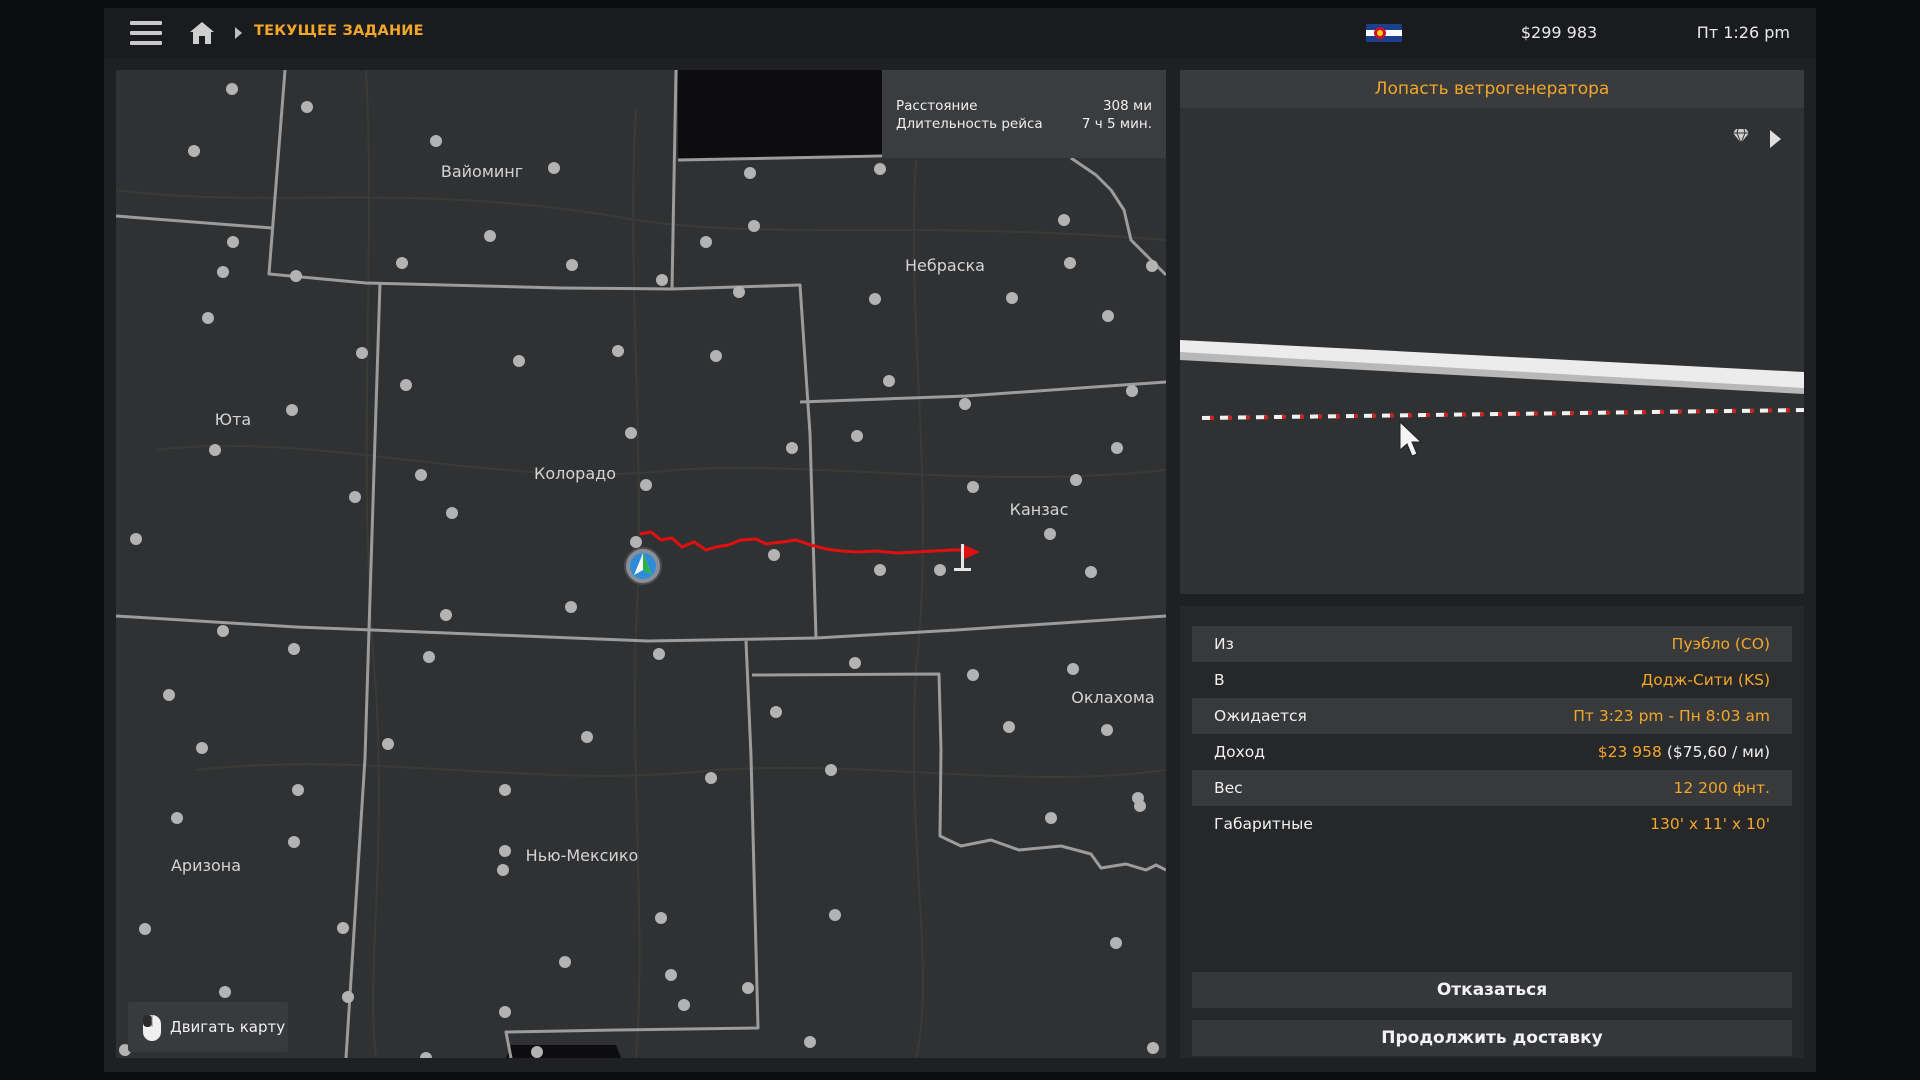  What do you see at coordinates (1492, 990) in the screenshot?
I see `decline-button: Отказаться` at bounding box center [1492, 990].